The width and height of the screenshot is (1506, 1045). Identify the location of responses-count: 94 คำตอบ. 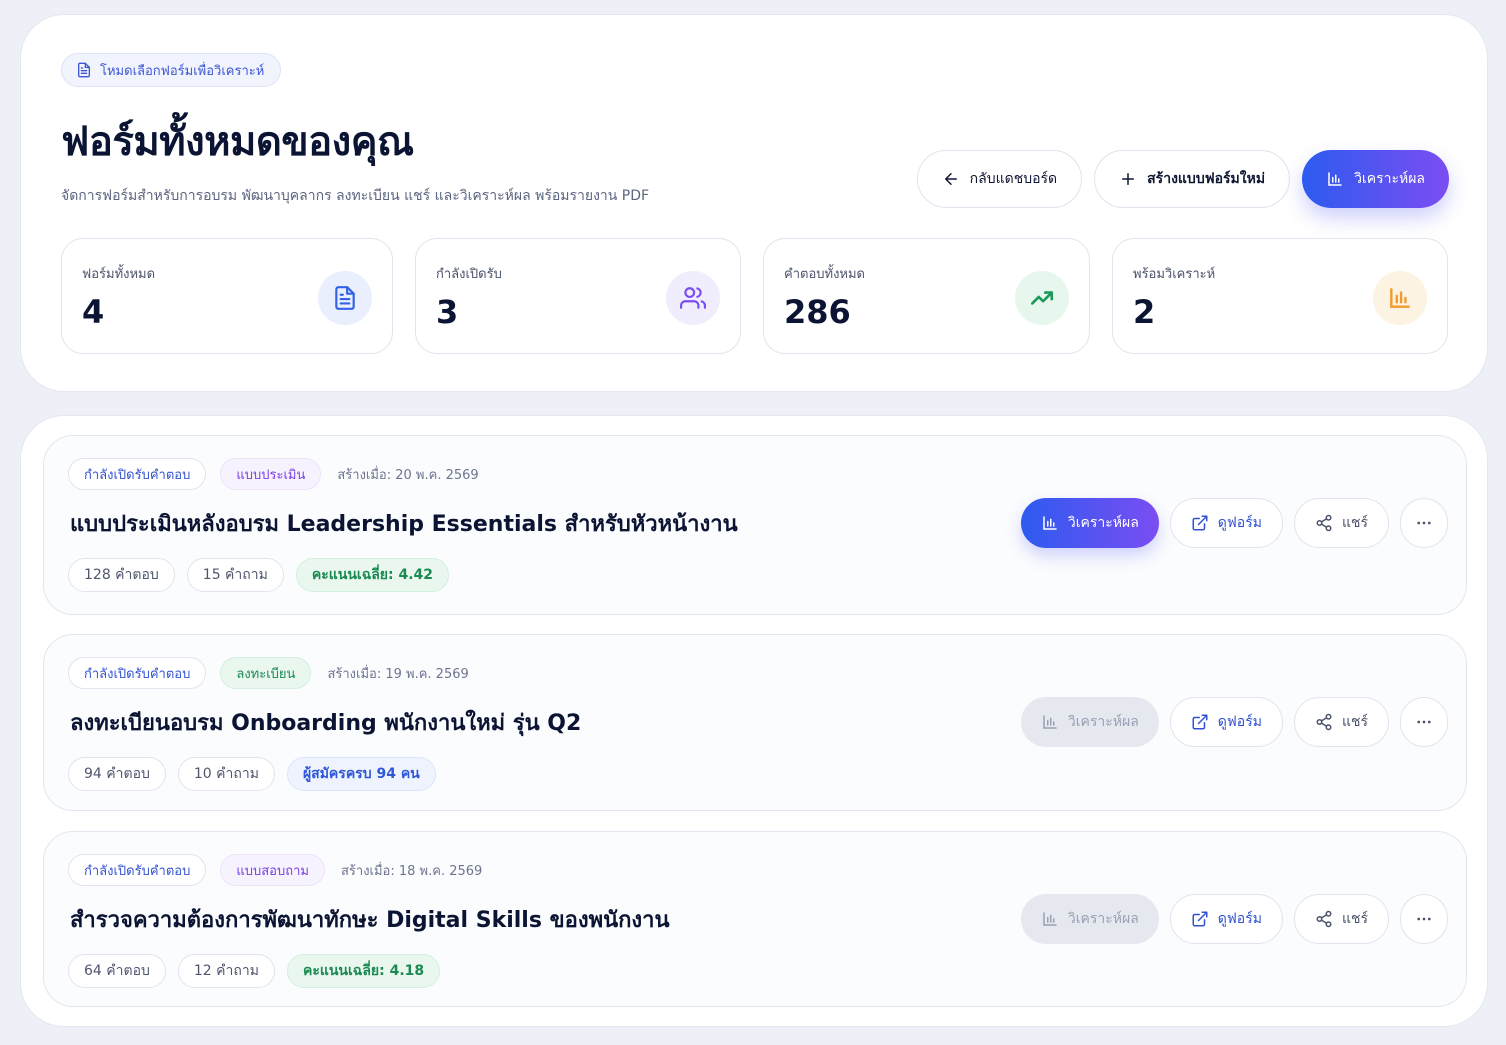
(117, 774).